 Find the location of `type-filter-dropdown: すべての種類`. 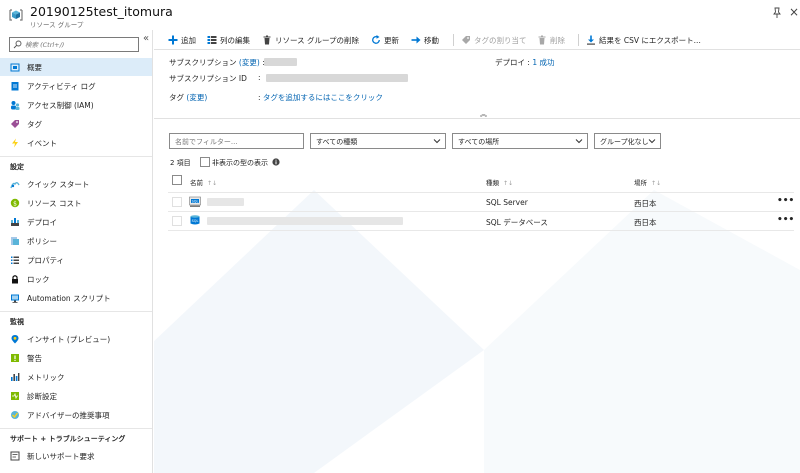

type-filter-dropdown: すべての種類 is located at coordinates (378, 141).